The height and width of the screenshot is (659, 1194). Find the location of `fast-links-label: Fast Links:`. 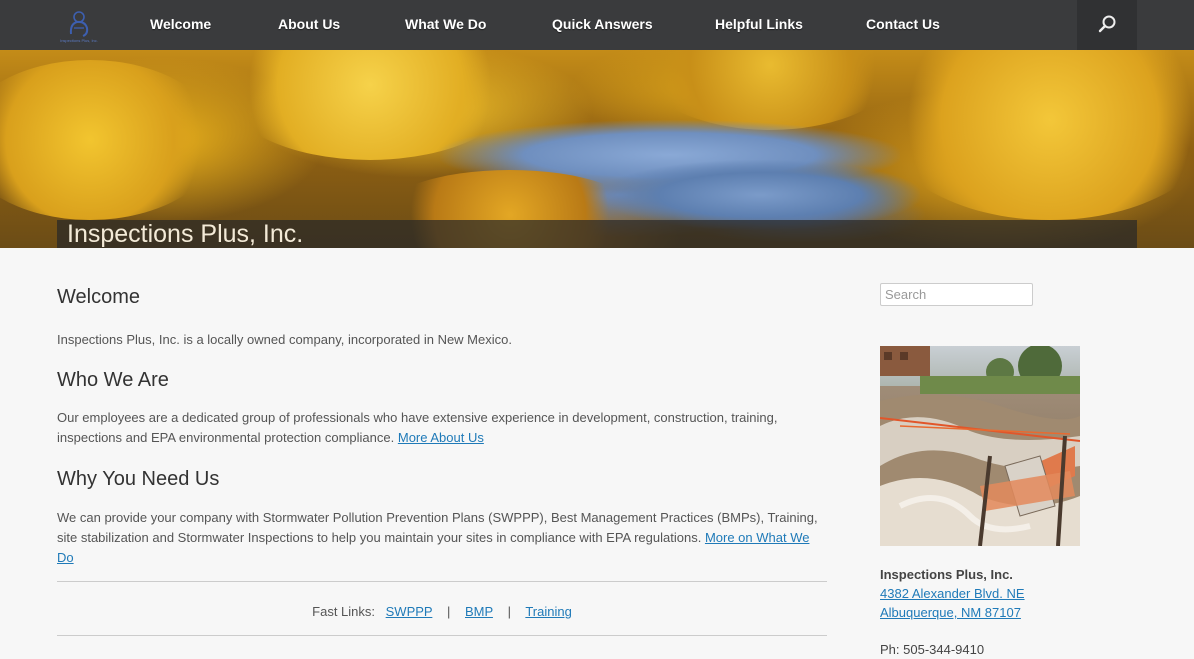

fast-links-label: Fast Links: is located at coordinates (344, 611).